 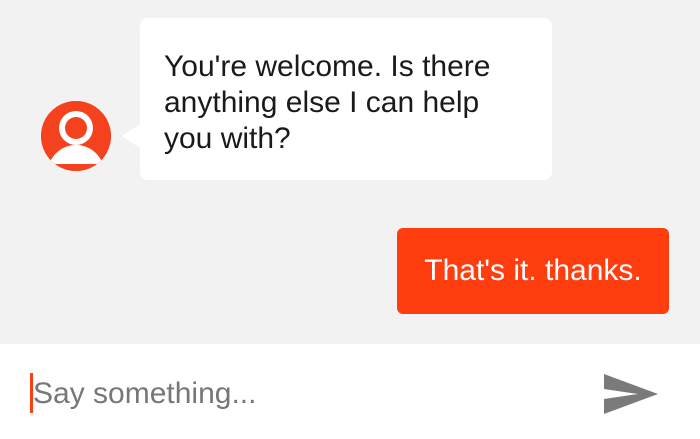 I want to click on user-message-bubble: That's it. thanks., so click(x=533, y=271).